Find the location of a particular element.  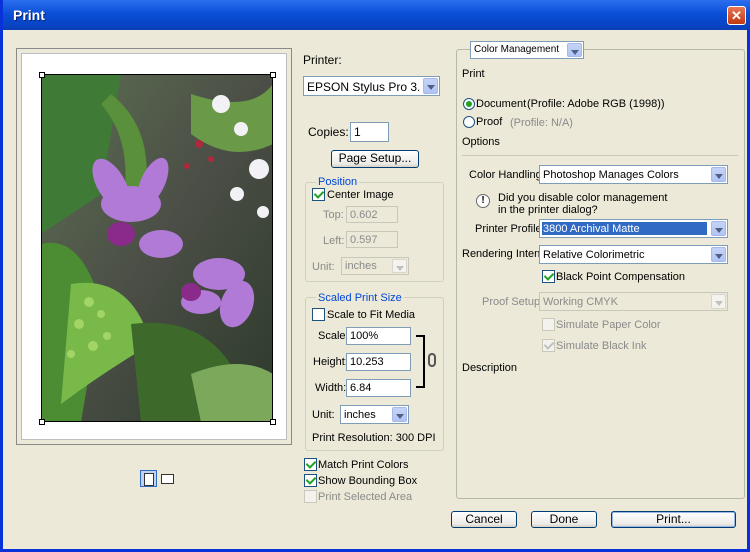

position-group-title: Position is located at coordinates (338, 182).